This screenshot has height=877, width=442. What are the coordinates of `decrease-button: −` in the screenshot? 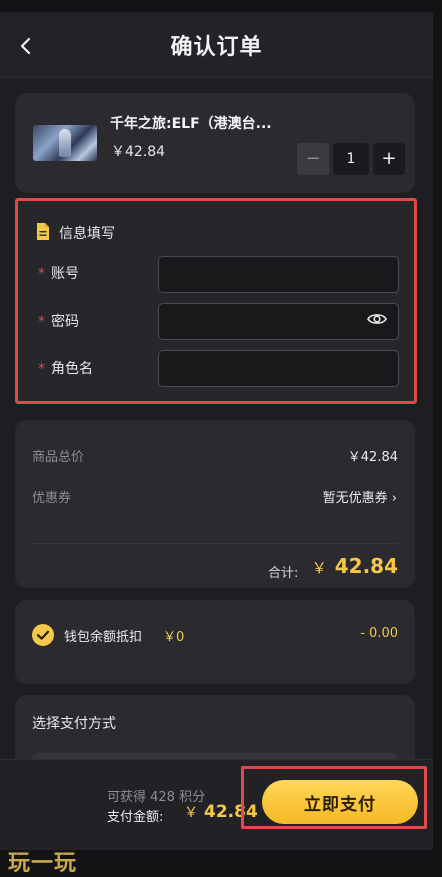 It's located at (313, 159).